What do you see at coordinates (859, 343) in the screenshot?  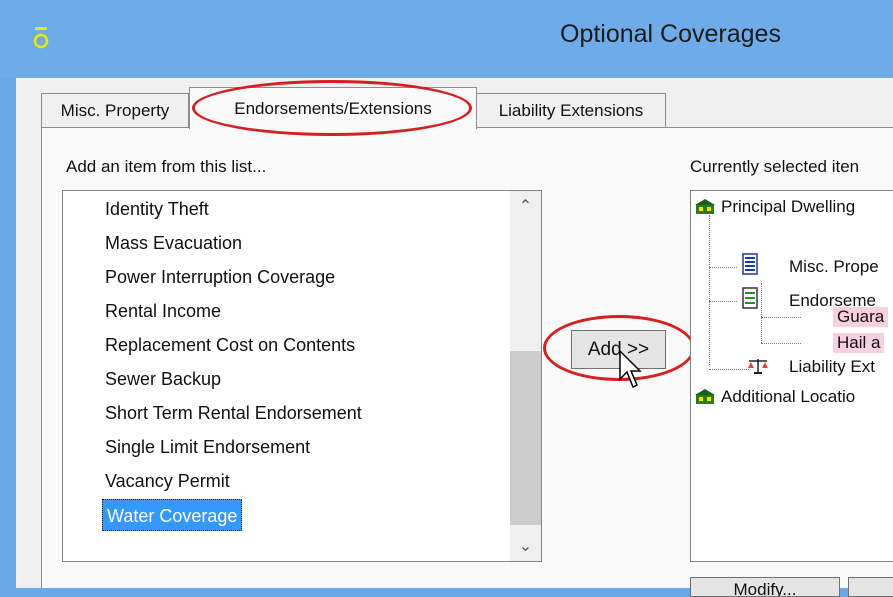 I see `tree-node-hail: Hail a` at bounding box center [859, 343].